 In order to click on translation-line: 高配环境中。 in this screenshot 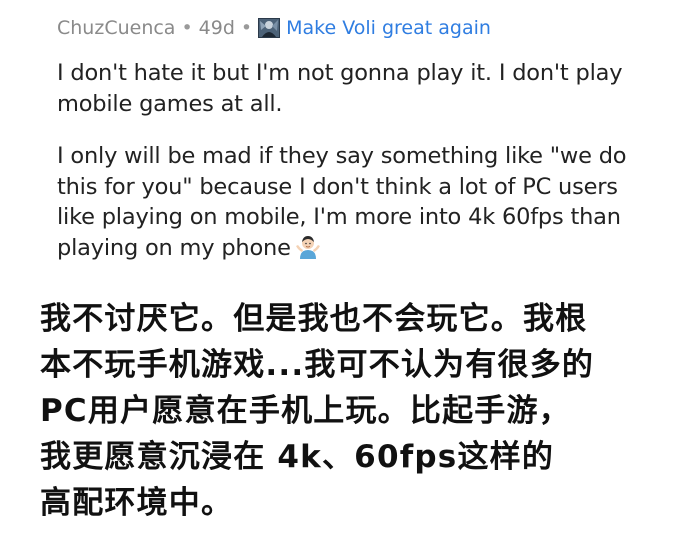, I will do `click(137, 503)`.